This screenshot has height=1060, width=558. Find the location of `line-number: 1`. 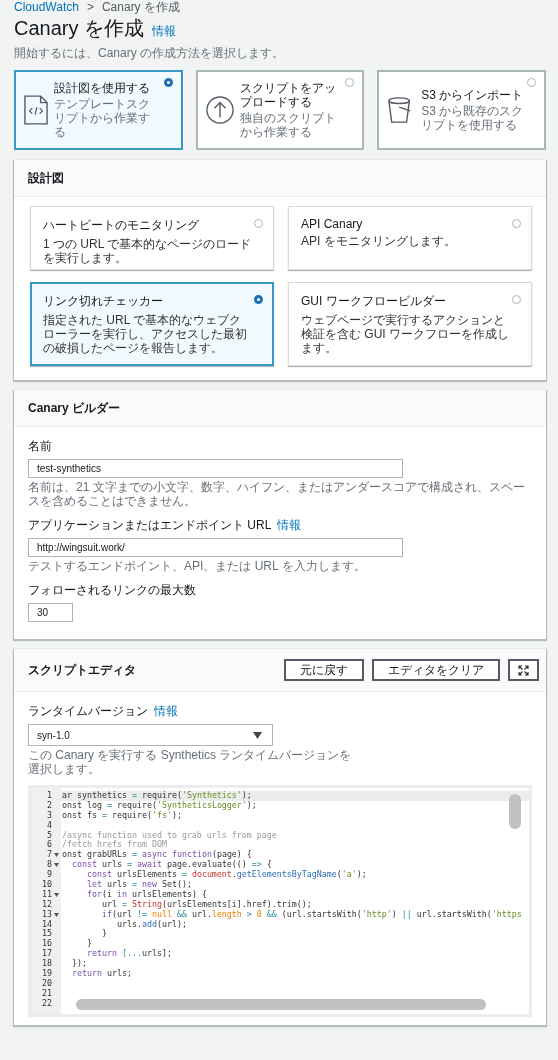

line-number: 1 is located at coordinates (49, 796).